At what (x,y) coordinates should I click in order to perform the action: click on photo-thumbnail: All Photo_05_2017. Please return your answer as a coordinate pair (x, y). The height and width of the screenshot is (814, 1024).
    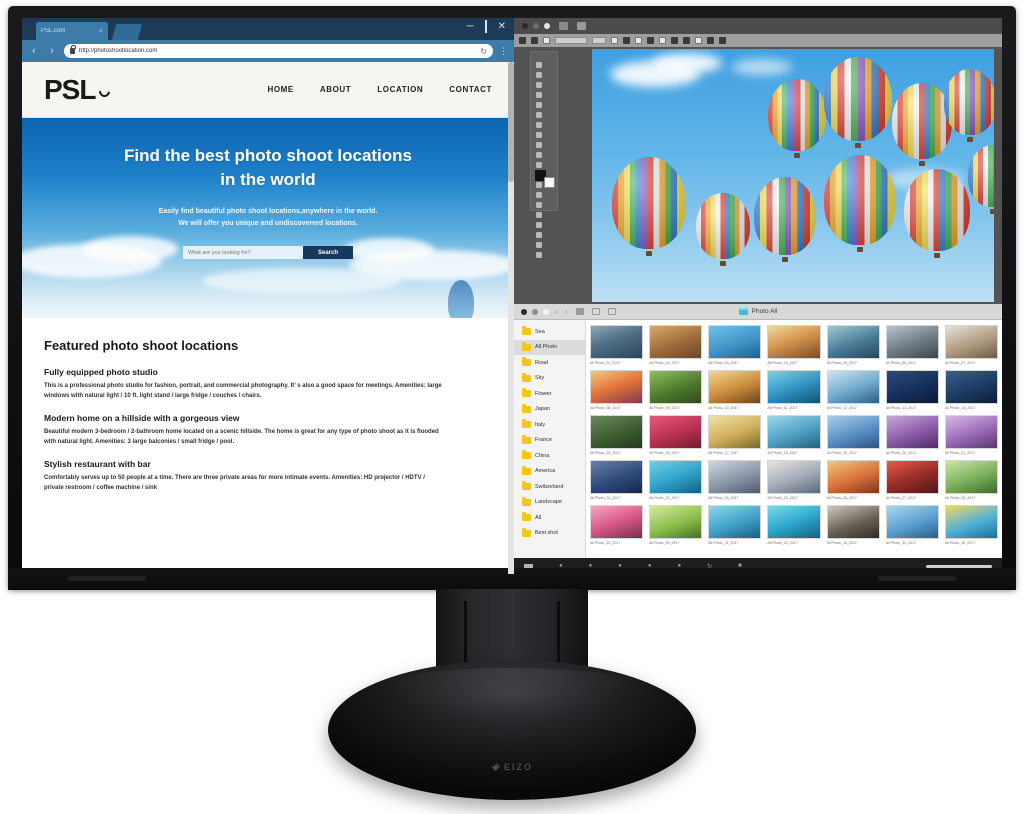
    Looking at the image, I should click on (853, 345).